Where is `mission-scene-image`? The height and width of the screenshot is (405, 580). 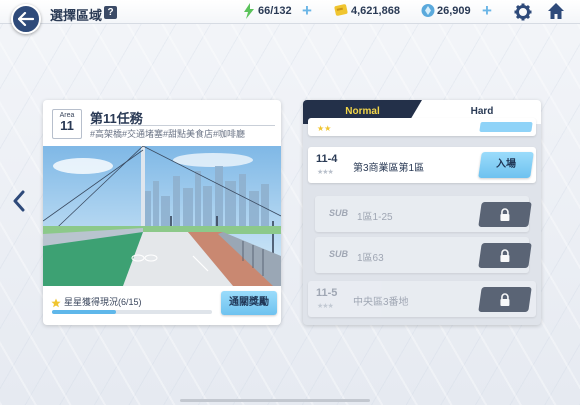 mission-scene-image is located at coordinates (162, 216).